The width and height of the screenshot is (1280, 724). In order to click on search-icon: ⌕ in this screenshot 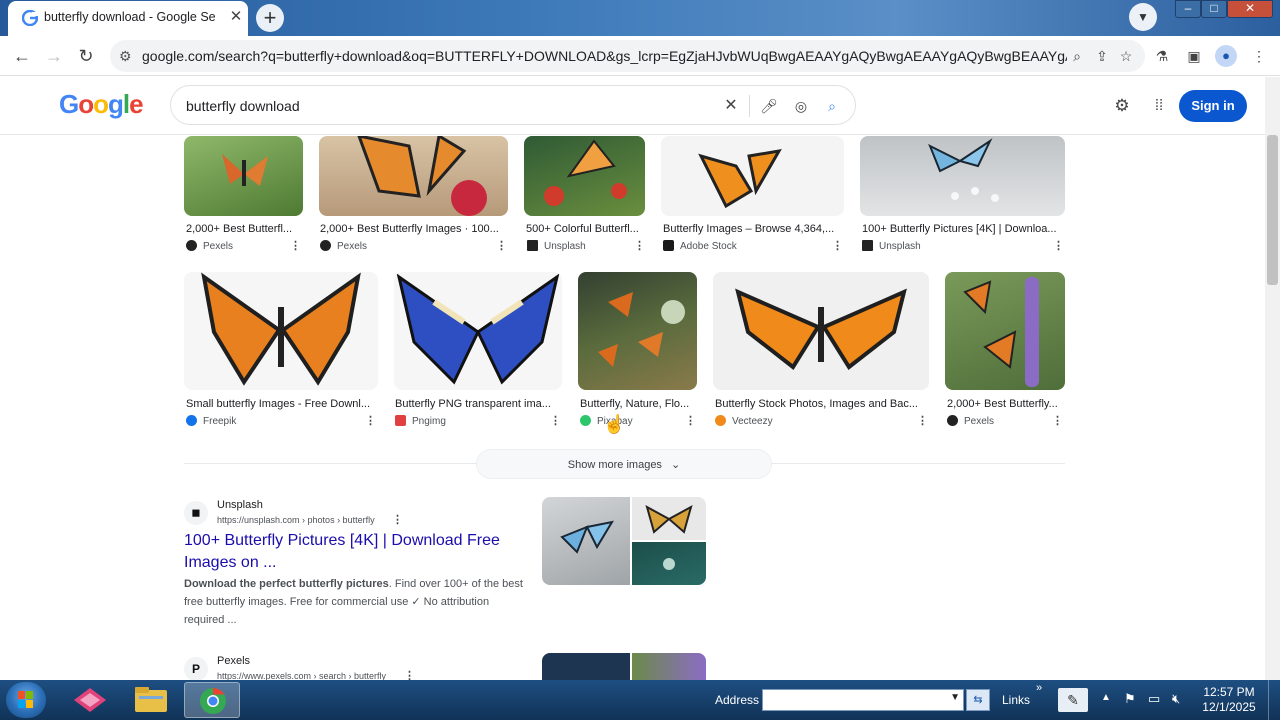, I will do `click(832, 106)`.